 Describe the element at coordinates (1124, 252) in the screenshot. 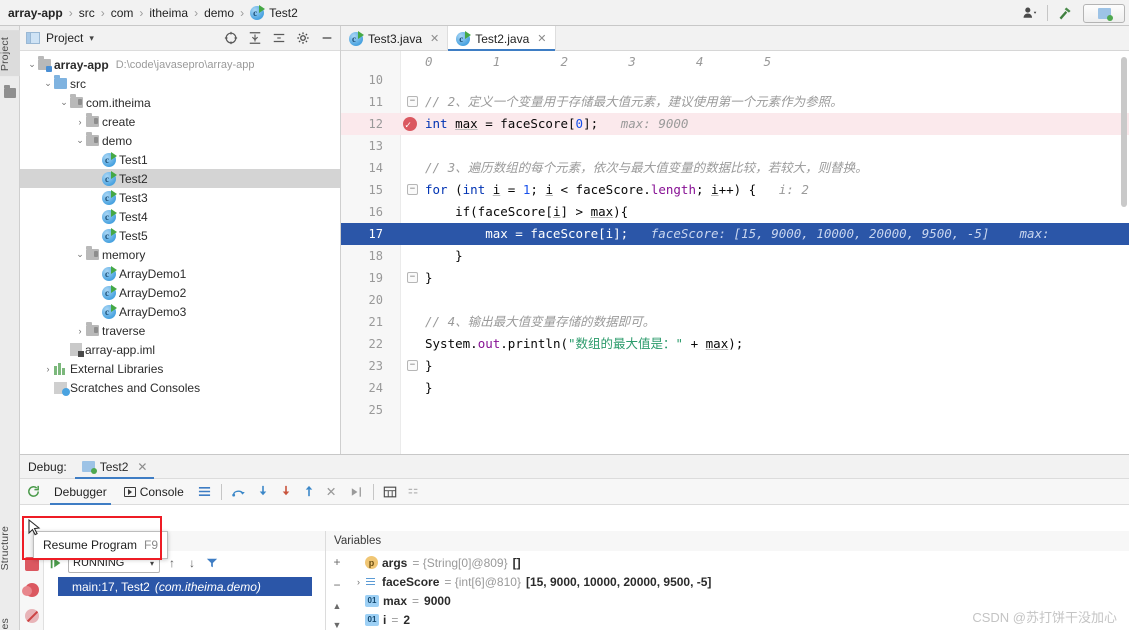

I see `editor-scrollbar` at that location.